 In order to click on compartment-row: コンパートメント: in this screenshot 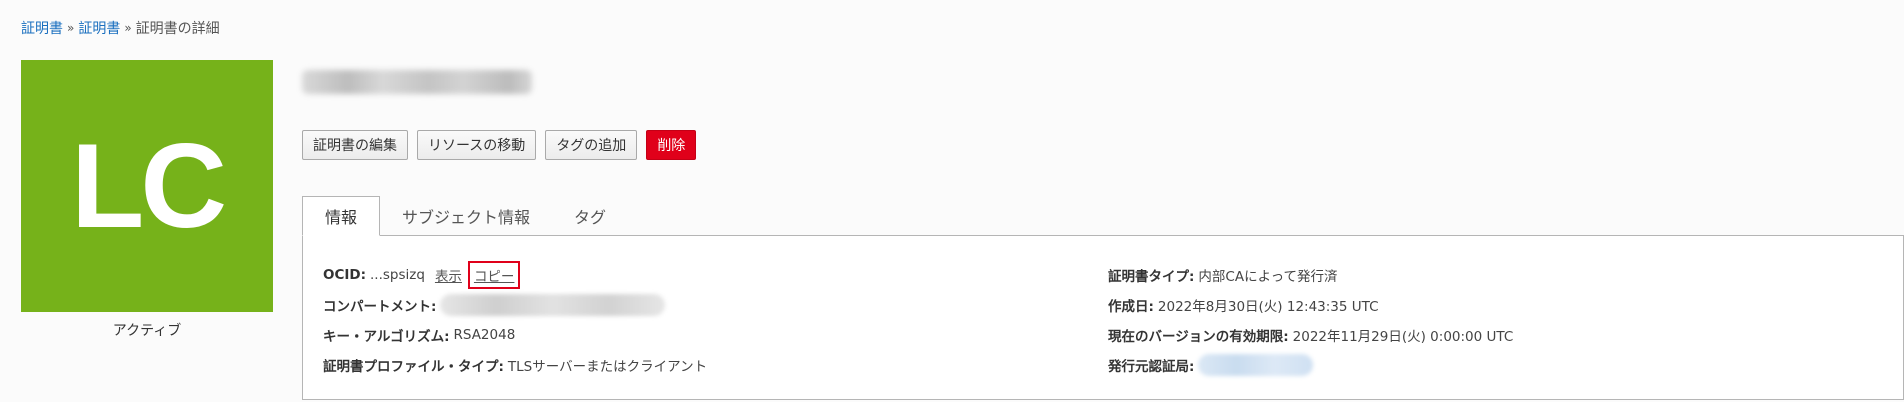, I will do `click(515, 305)`.